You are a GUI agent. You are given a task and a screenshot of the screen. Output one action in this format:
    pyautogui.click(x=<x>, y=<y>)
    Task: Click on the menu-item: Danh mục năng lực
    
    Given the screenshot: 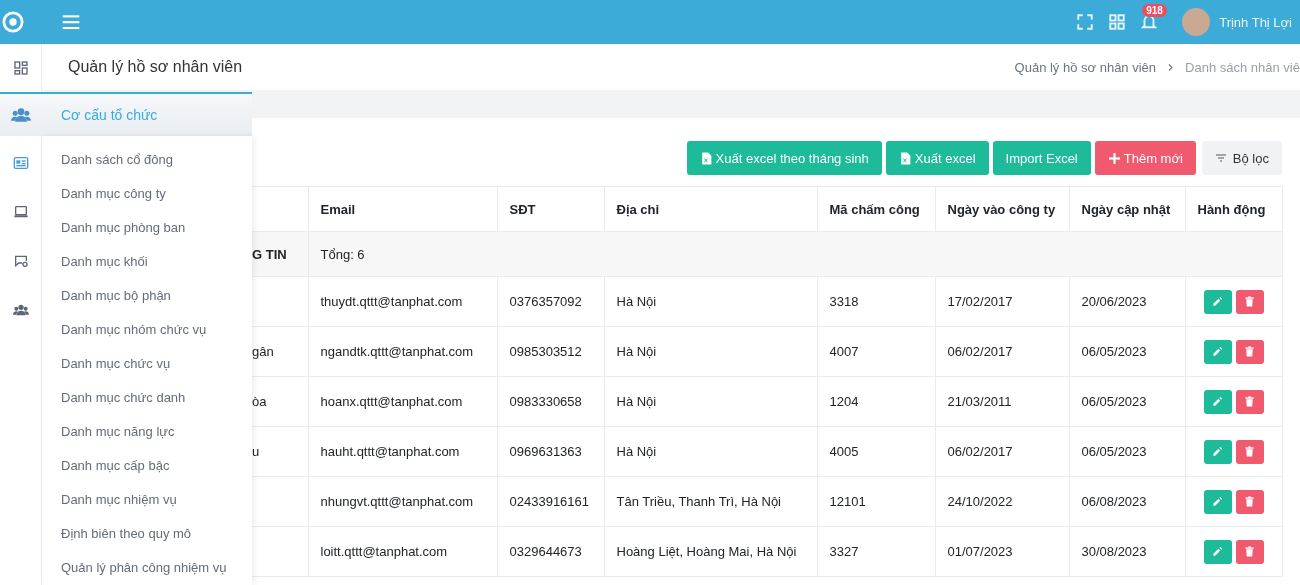 What is the action you would take?
    pyautogui.click(x=147, y=432)
    